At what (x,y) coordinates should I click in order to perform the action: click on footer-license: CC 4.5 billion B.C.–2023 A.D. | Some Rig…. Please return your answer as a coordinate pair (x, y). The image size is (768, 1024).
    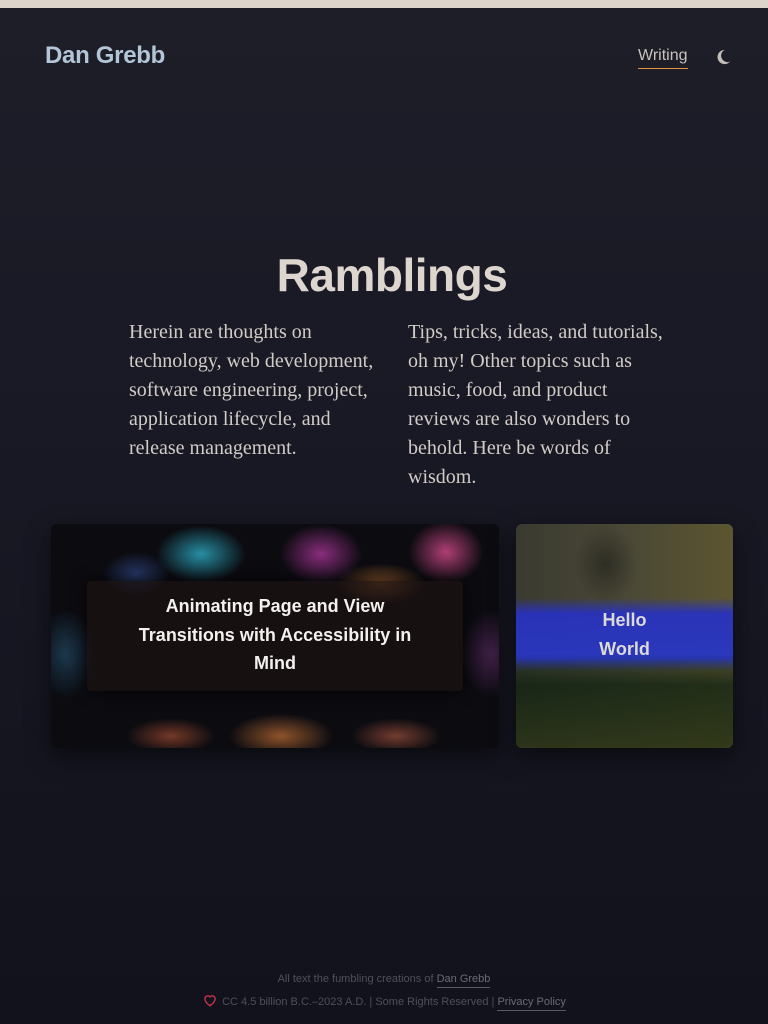
    Looking at the image, I should click on (384, 1002).